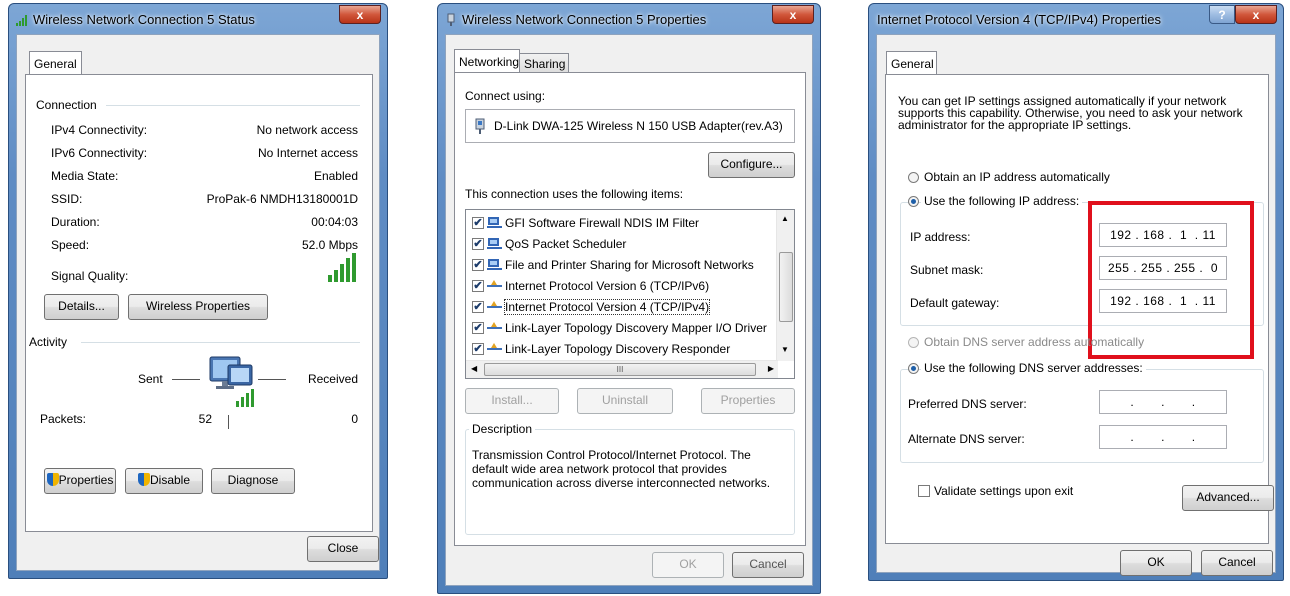 The image size is (1290, 596). What do you see at coordinates (451, 19) in the screenshot?
I see `network-adapter-icon` at bounding box center [451, 19].